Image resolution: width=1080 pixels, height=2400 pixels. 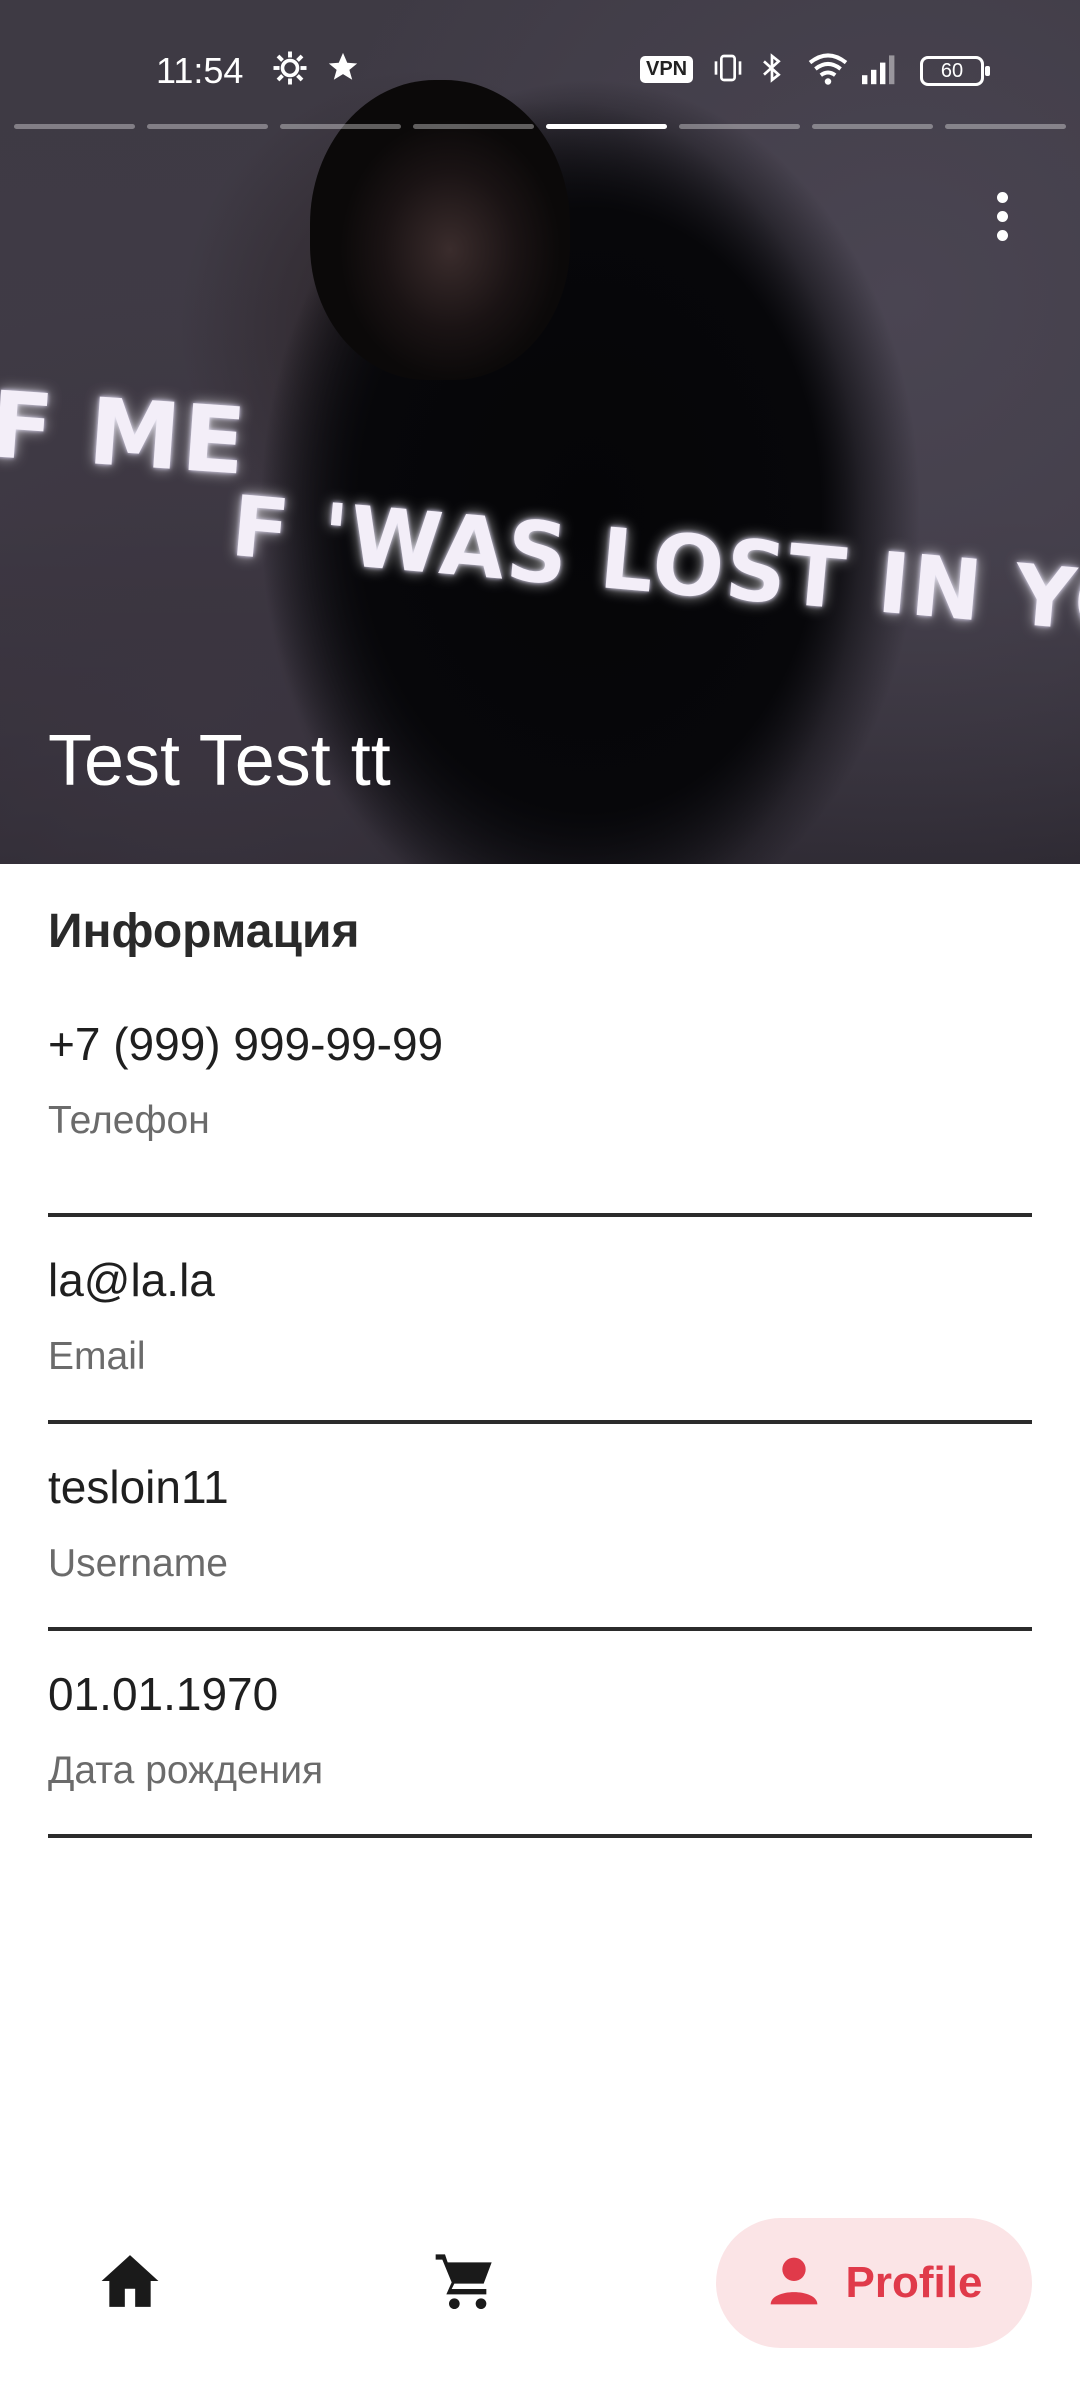 What do you see at coordinates (540, 72) in the screenshot?
I see `status-bar: 11:54 VPN 60` at bounding box center [540, 72].